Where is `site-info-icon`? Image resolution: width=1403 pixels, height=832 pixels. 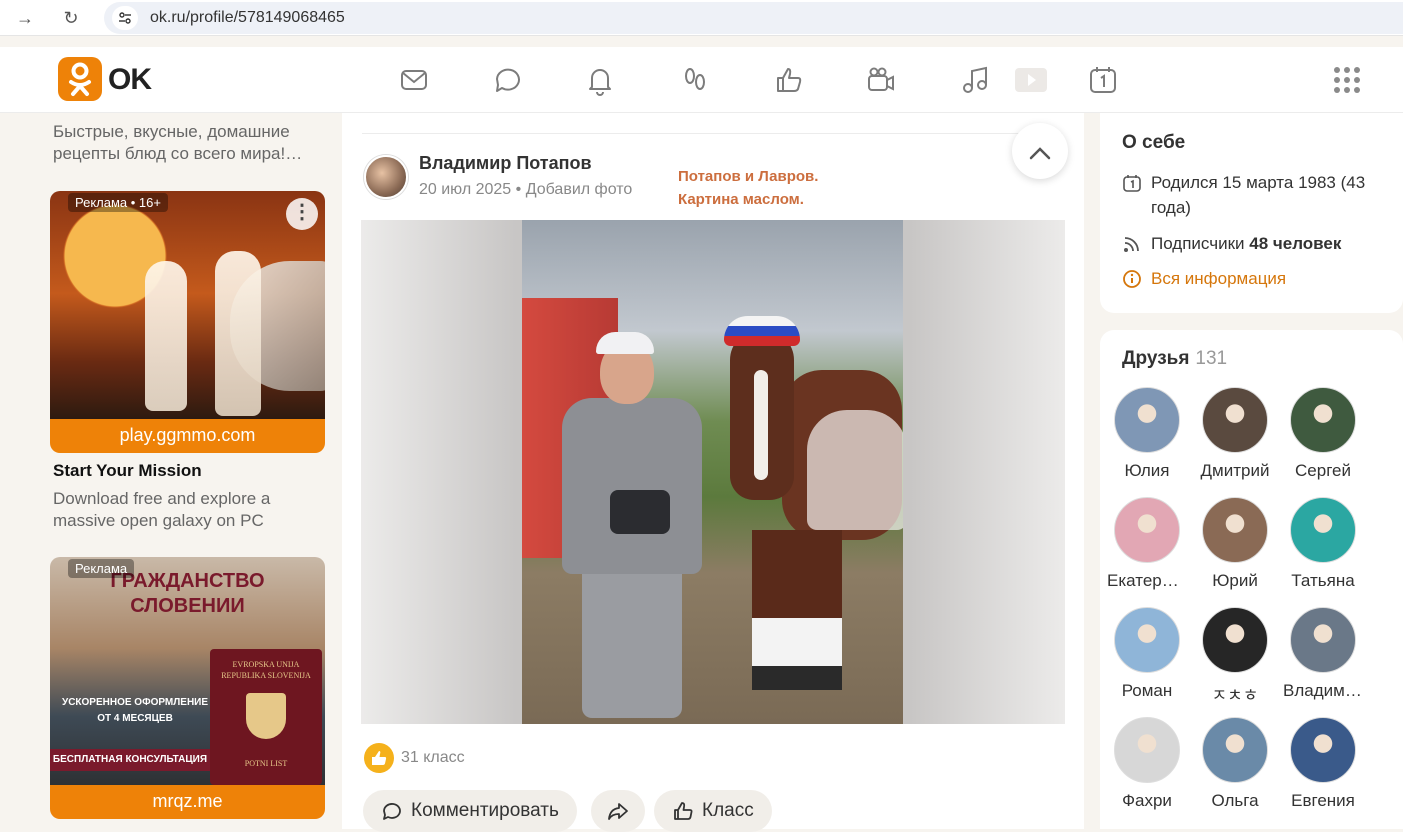 site-info-icon is located at coordinates (125, 18).